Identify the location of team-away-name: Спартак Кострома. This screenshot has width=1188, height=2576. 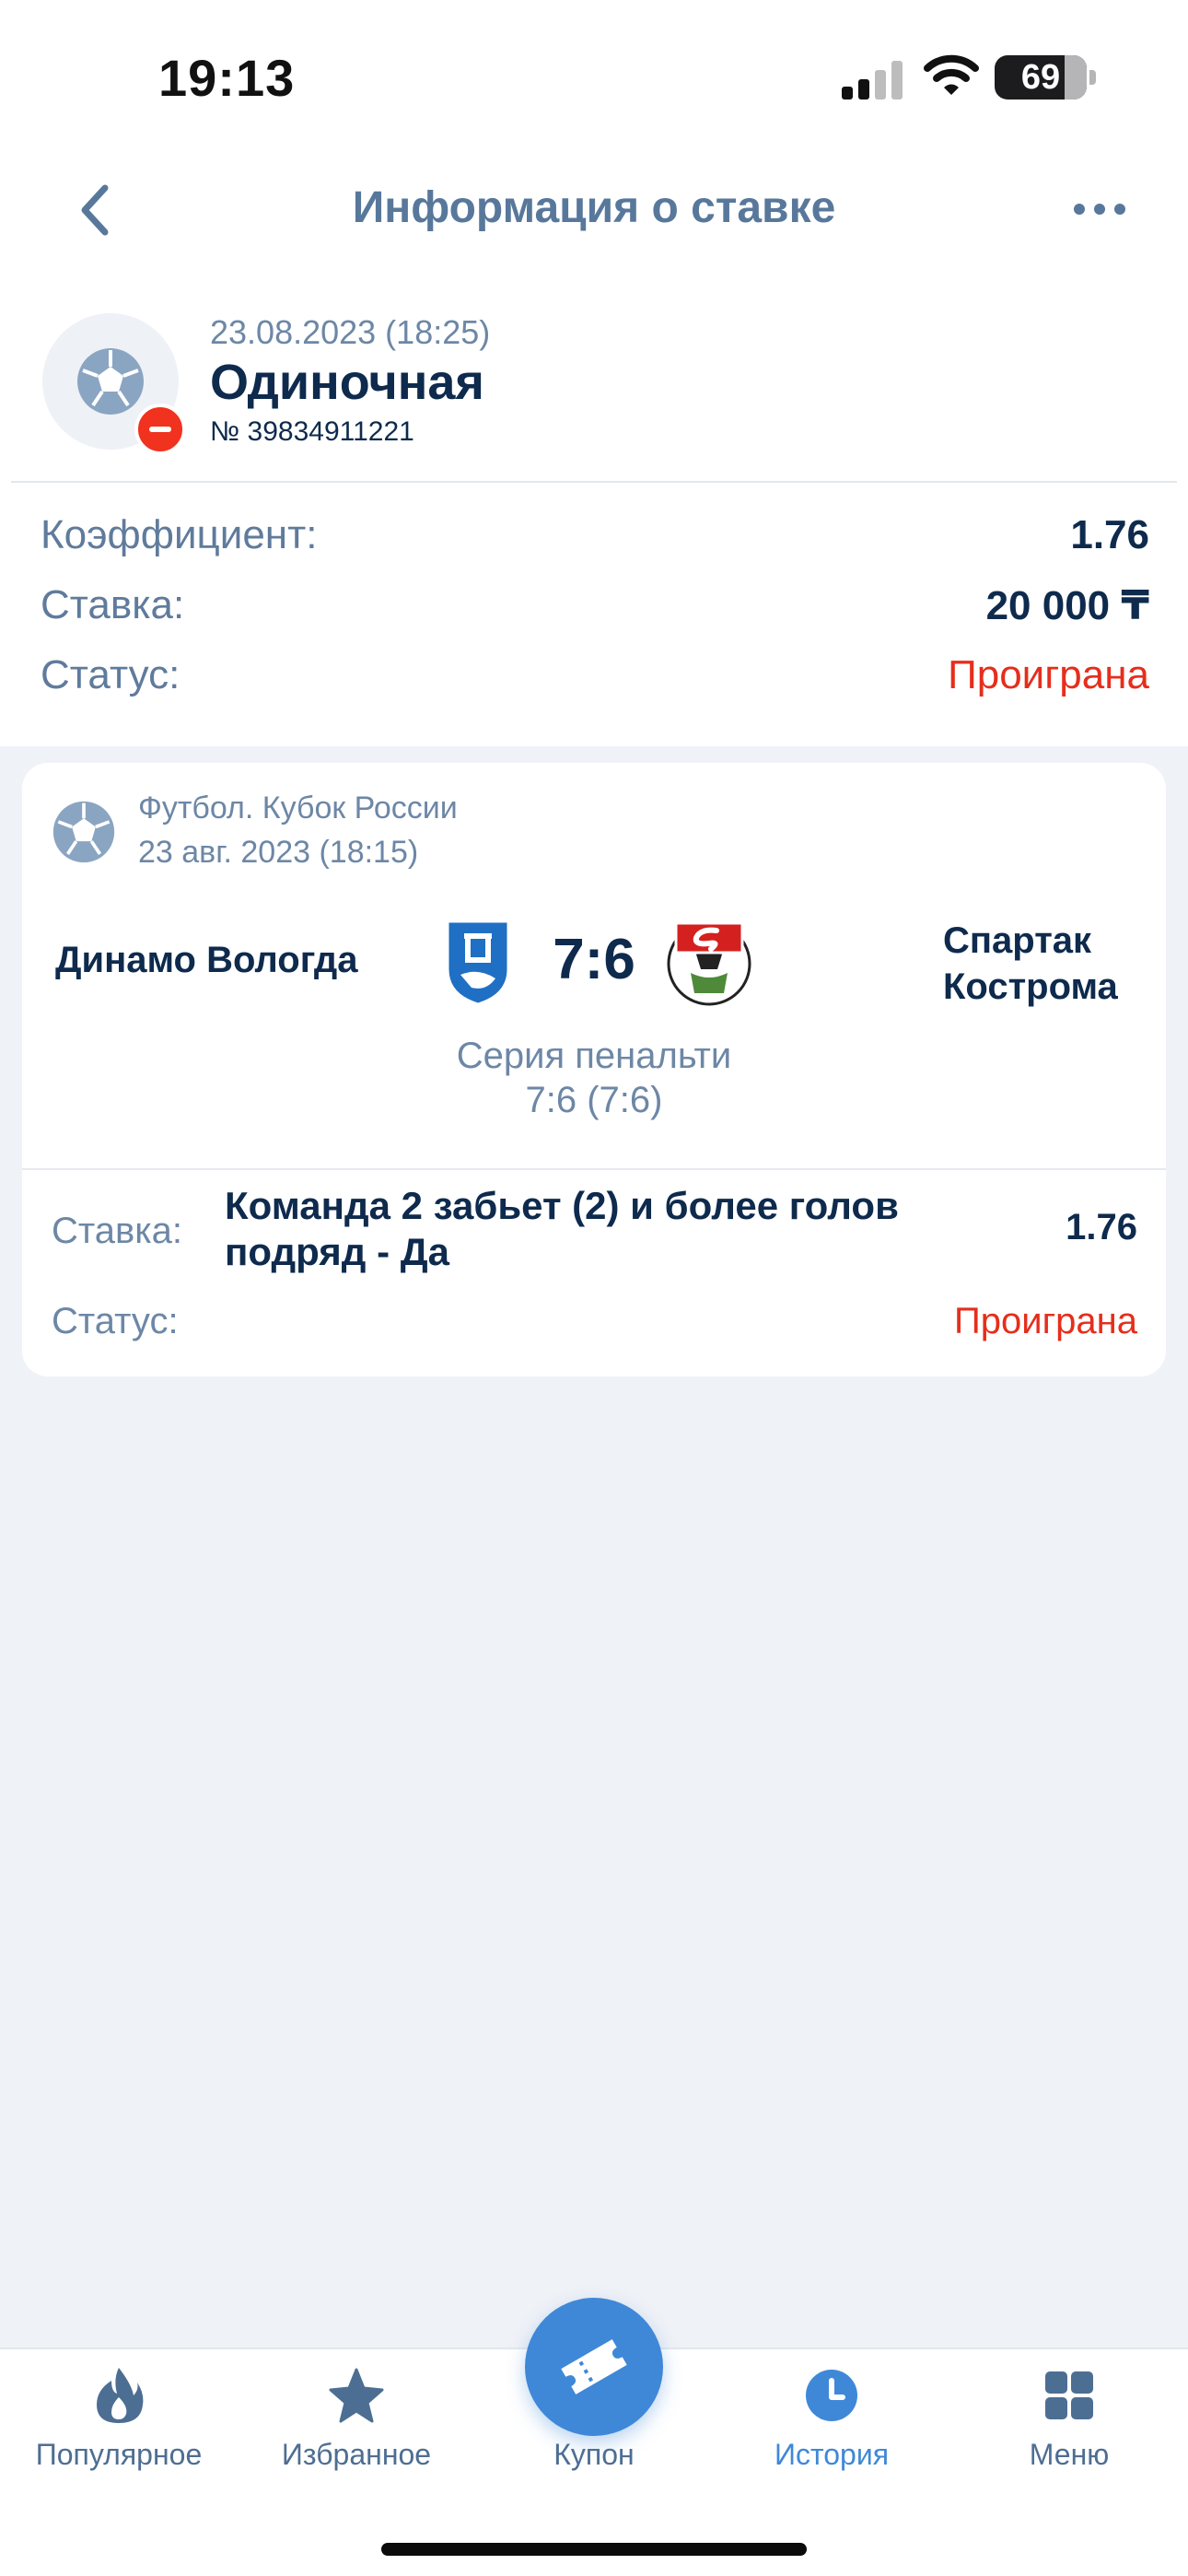
(1030, 964).